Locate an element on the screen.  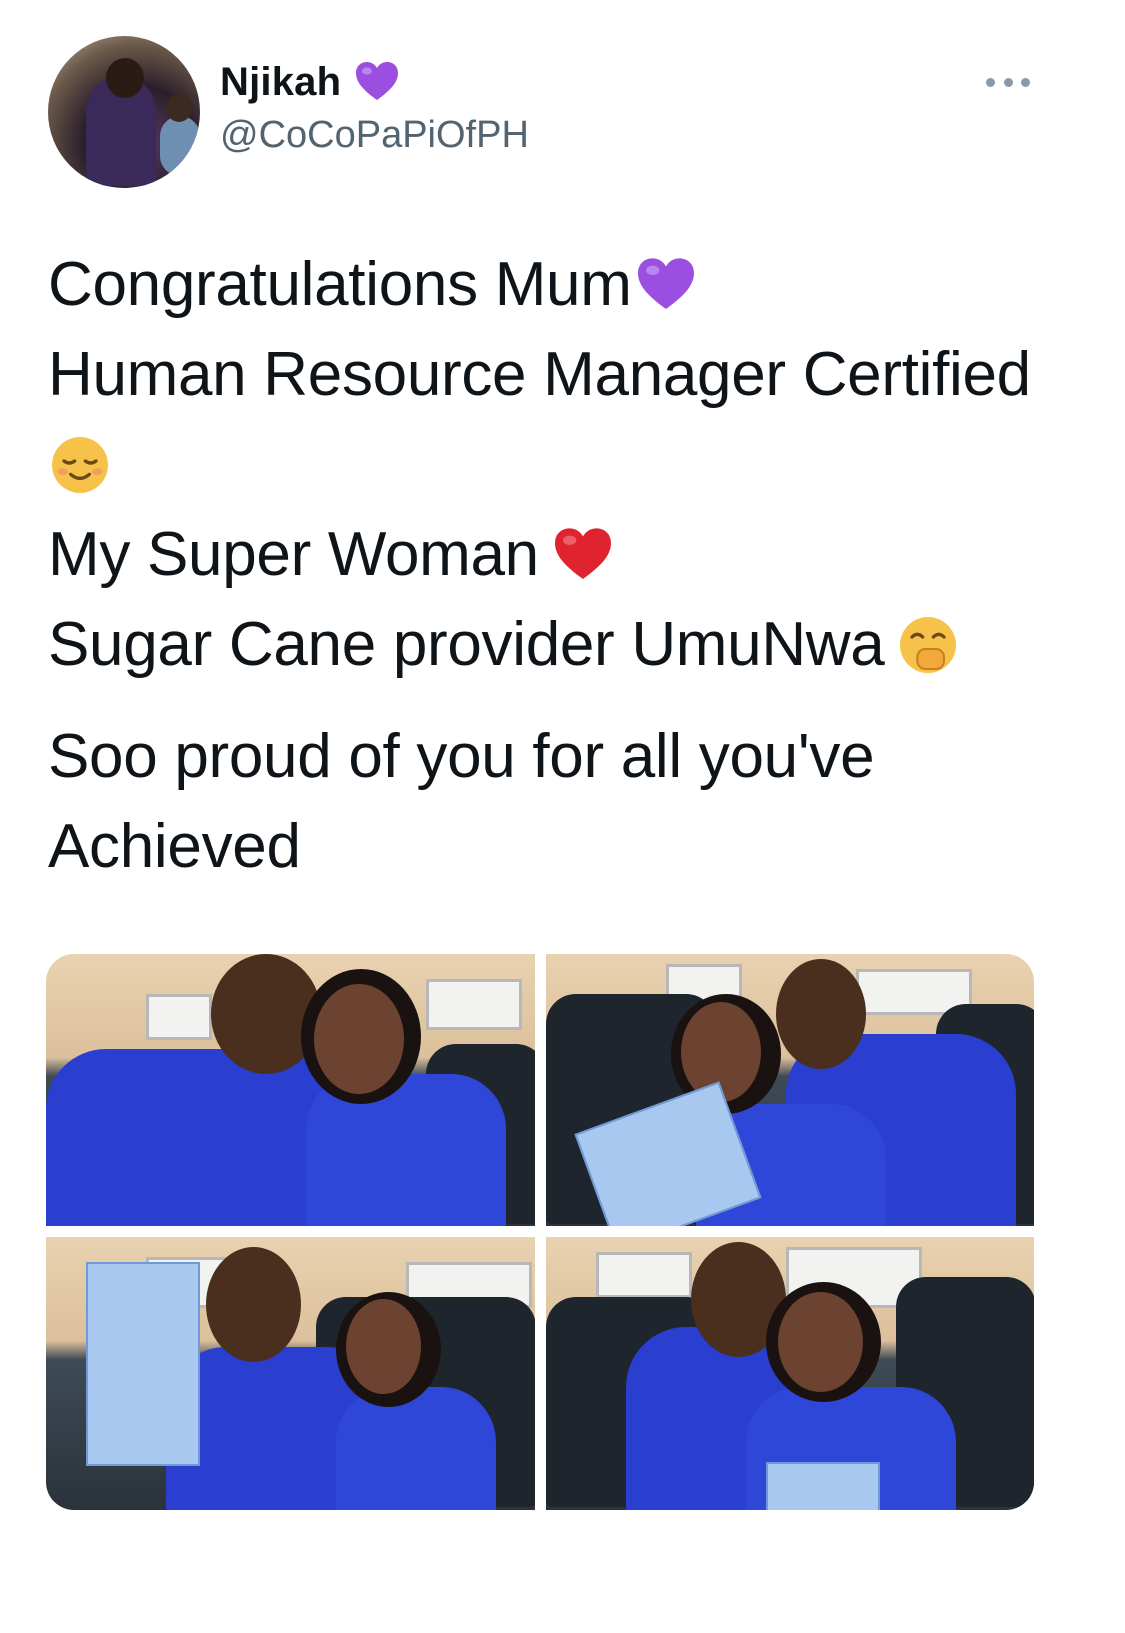
tweet-line-text: My Super Woman is located at coordinates (293, 554).